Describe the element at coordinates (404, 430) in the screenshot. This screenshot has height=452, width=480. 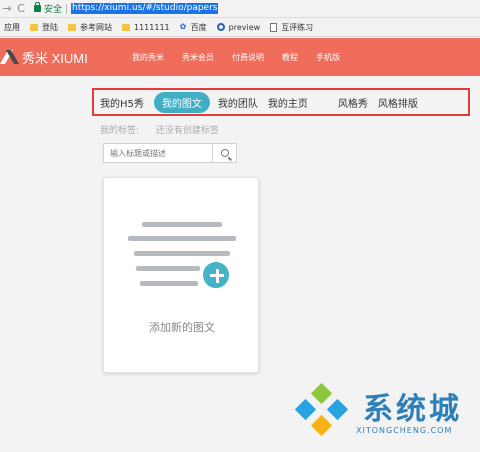
I see `watermark-domain: XITONGCHENG.COM` at that location.